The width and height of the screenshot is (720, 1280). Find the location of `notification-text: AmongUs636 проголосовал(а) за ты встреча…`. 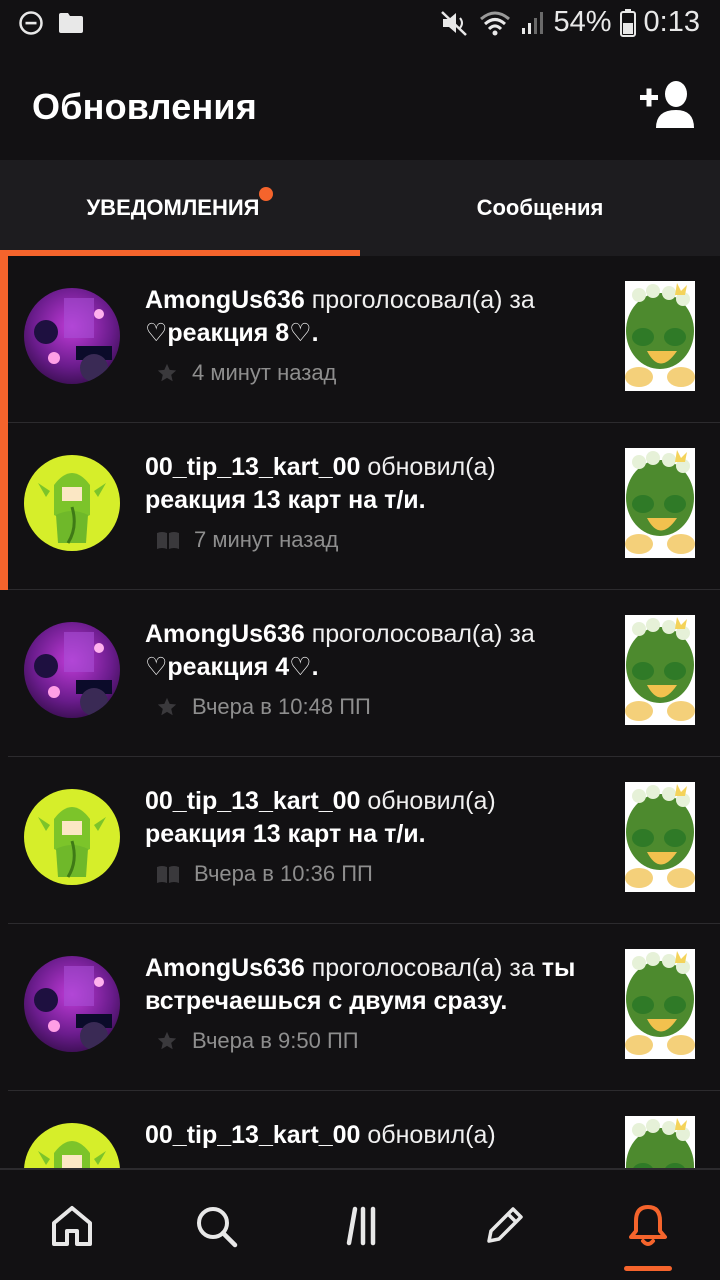

notification-text: AmongUs636 проголосовал(а) за ты встреча… is located at coordinates (370, 985).